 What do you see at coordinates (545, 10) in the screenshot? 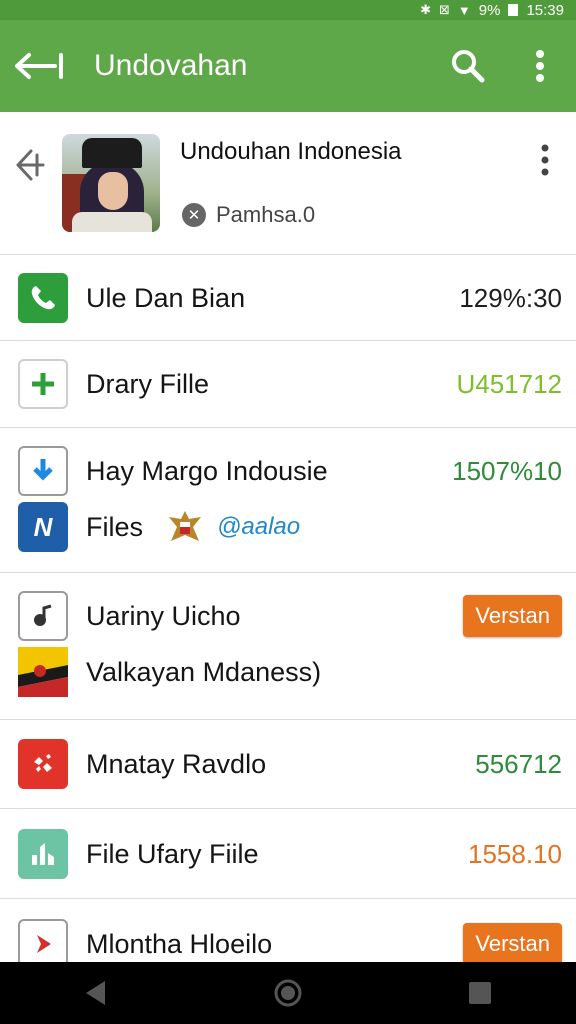
I see `clock: 15:39` at bounding box center [545, 10].